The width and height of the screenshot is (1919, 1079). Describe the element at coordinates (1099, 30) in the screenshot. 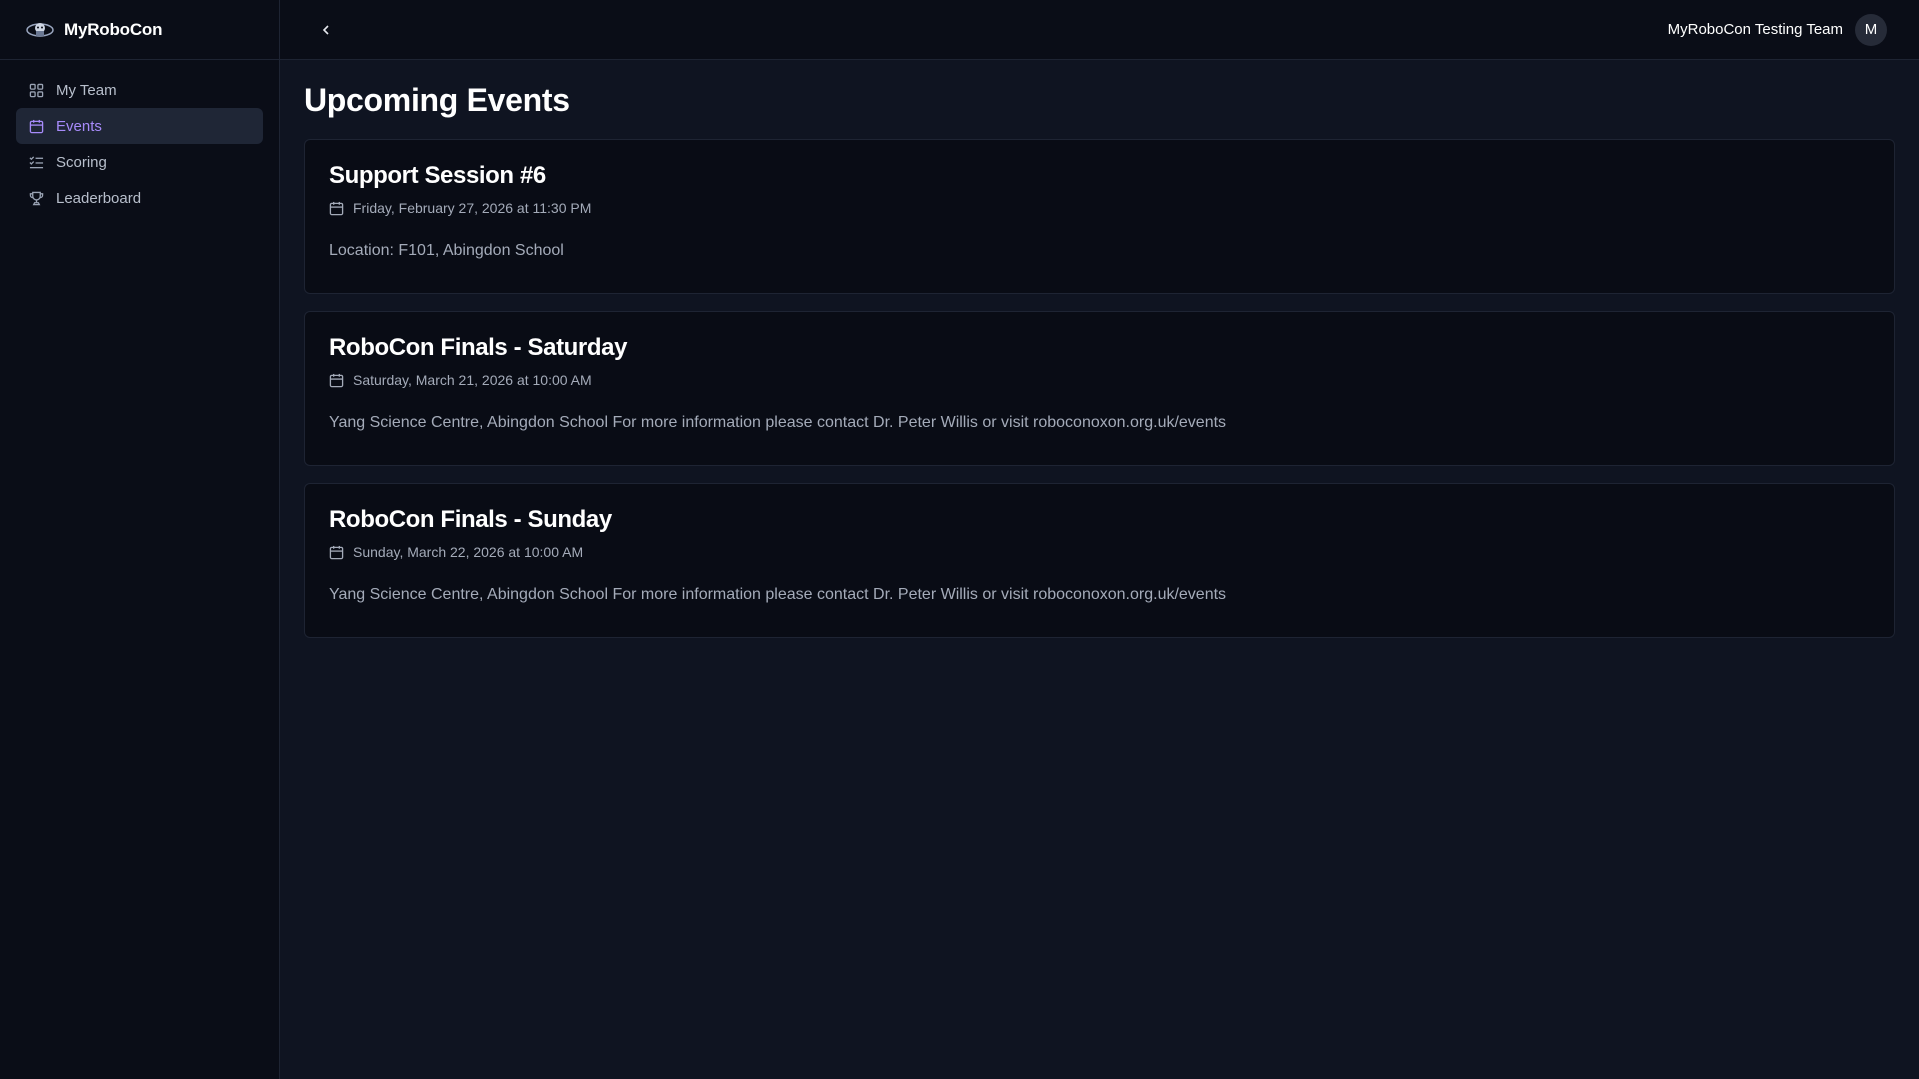

I see `topbar: MyRoboCon Testing Team M` at that location.